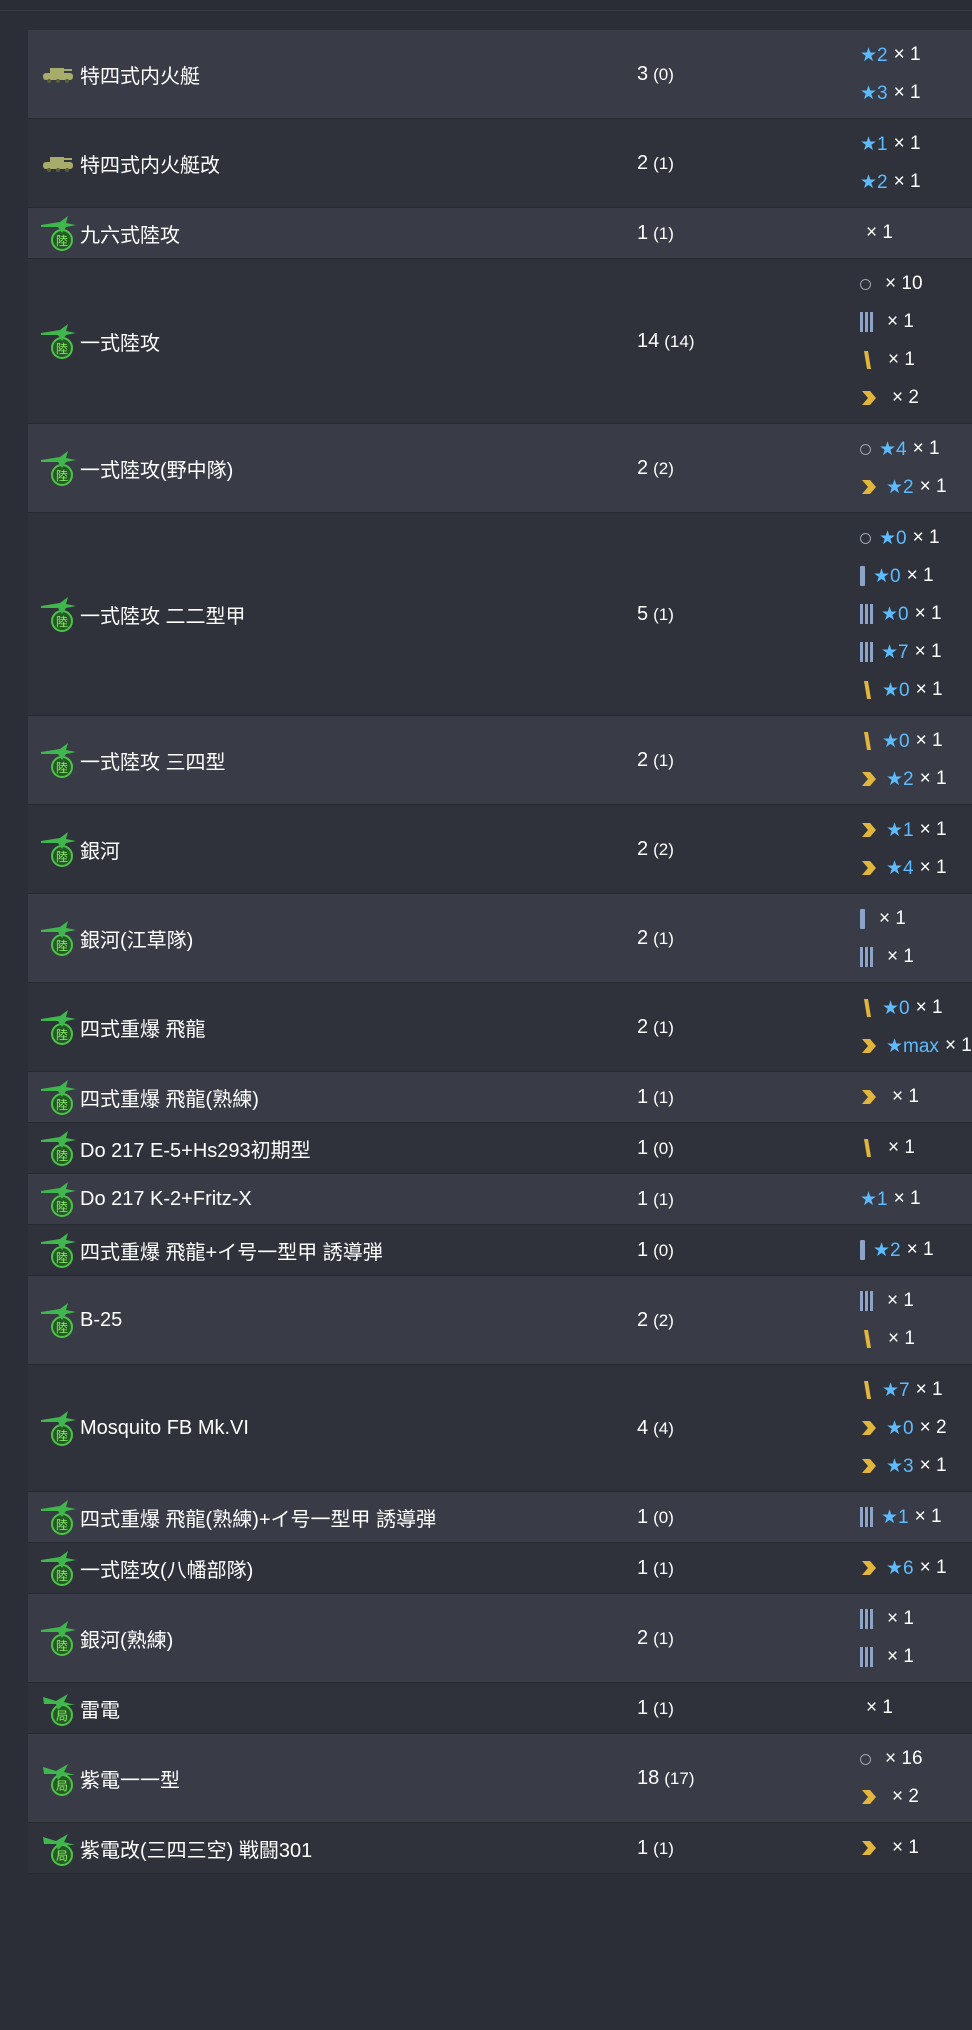 This screenshot has height=2030, width=972. I want to click on proficiency-list: ★1 × 1 ★4 × 1, so click(916, 849).